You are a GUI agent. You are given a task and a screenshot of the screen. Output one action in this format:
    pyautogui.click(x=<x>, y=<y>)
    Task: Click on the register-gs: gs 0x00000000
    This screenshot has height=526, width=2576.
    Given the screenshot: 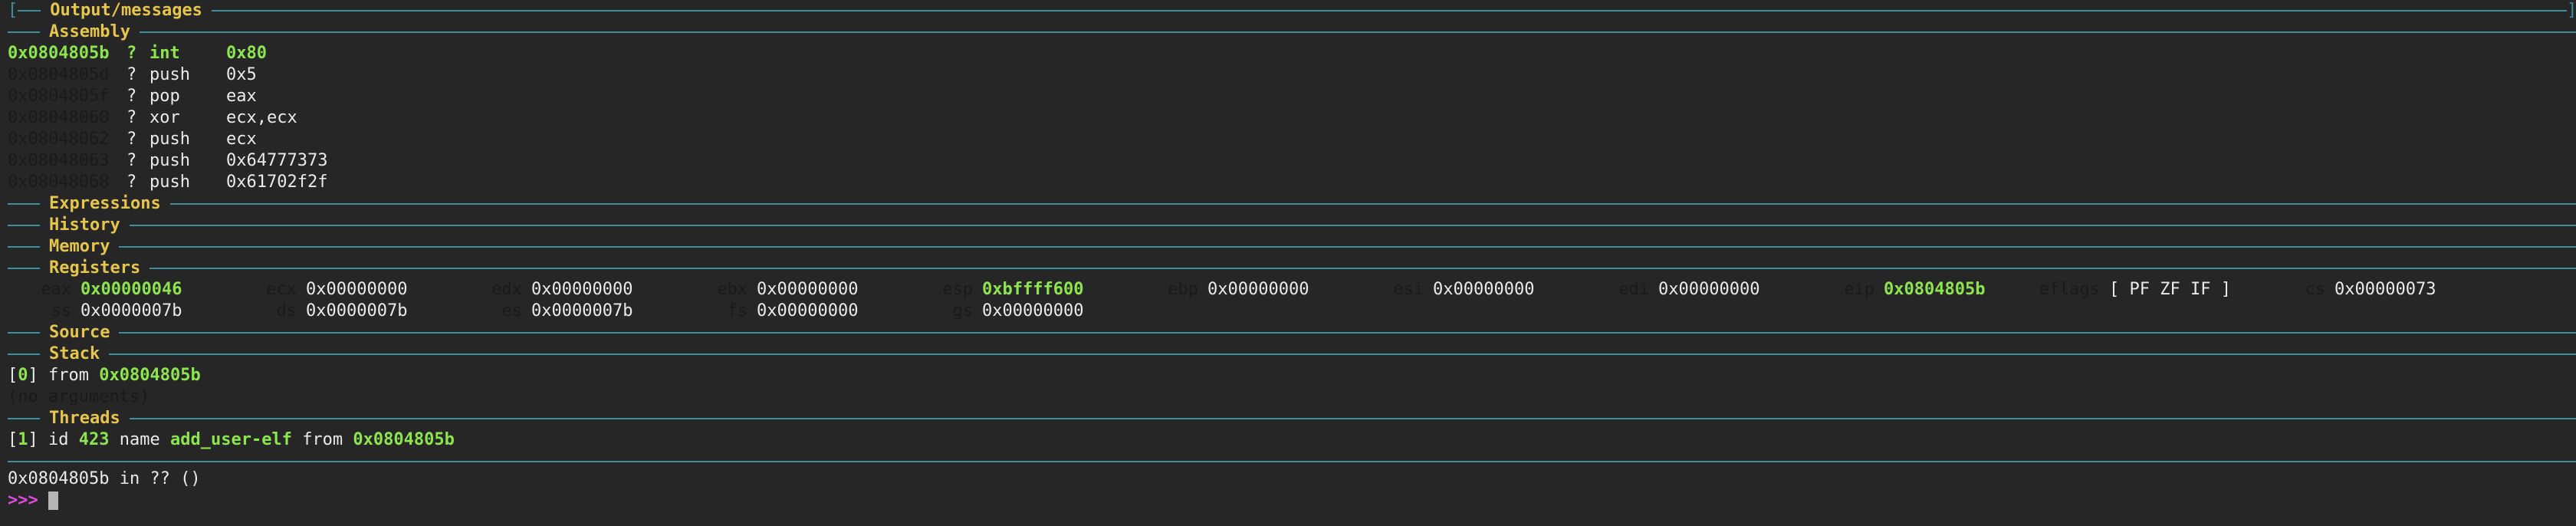 What is the action you would take?
    pyautogui.click(x=1022, y=311)
    